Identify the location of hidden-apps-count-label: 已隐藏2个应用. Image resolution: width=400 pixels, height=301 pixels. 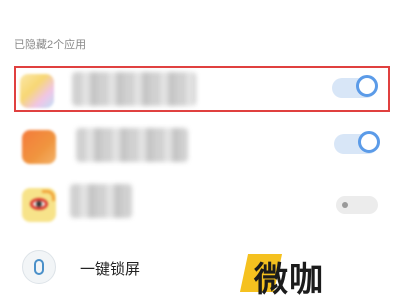
(50, 45).